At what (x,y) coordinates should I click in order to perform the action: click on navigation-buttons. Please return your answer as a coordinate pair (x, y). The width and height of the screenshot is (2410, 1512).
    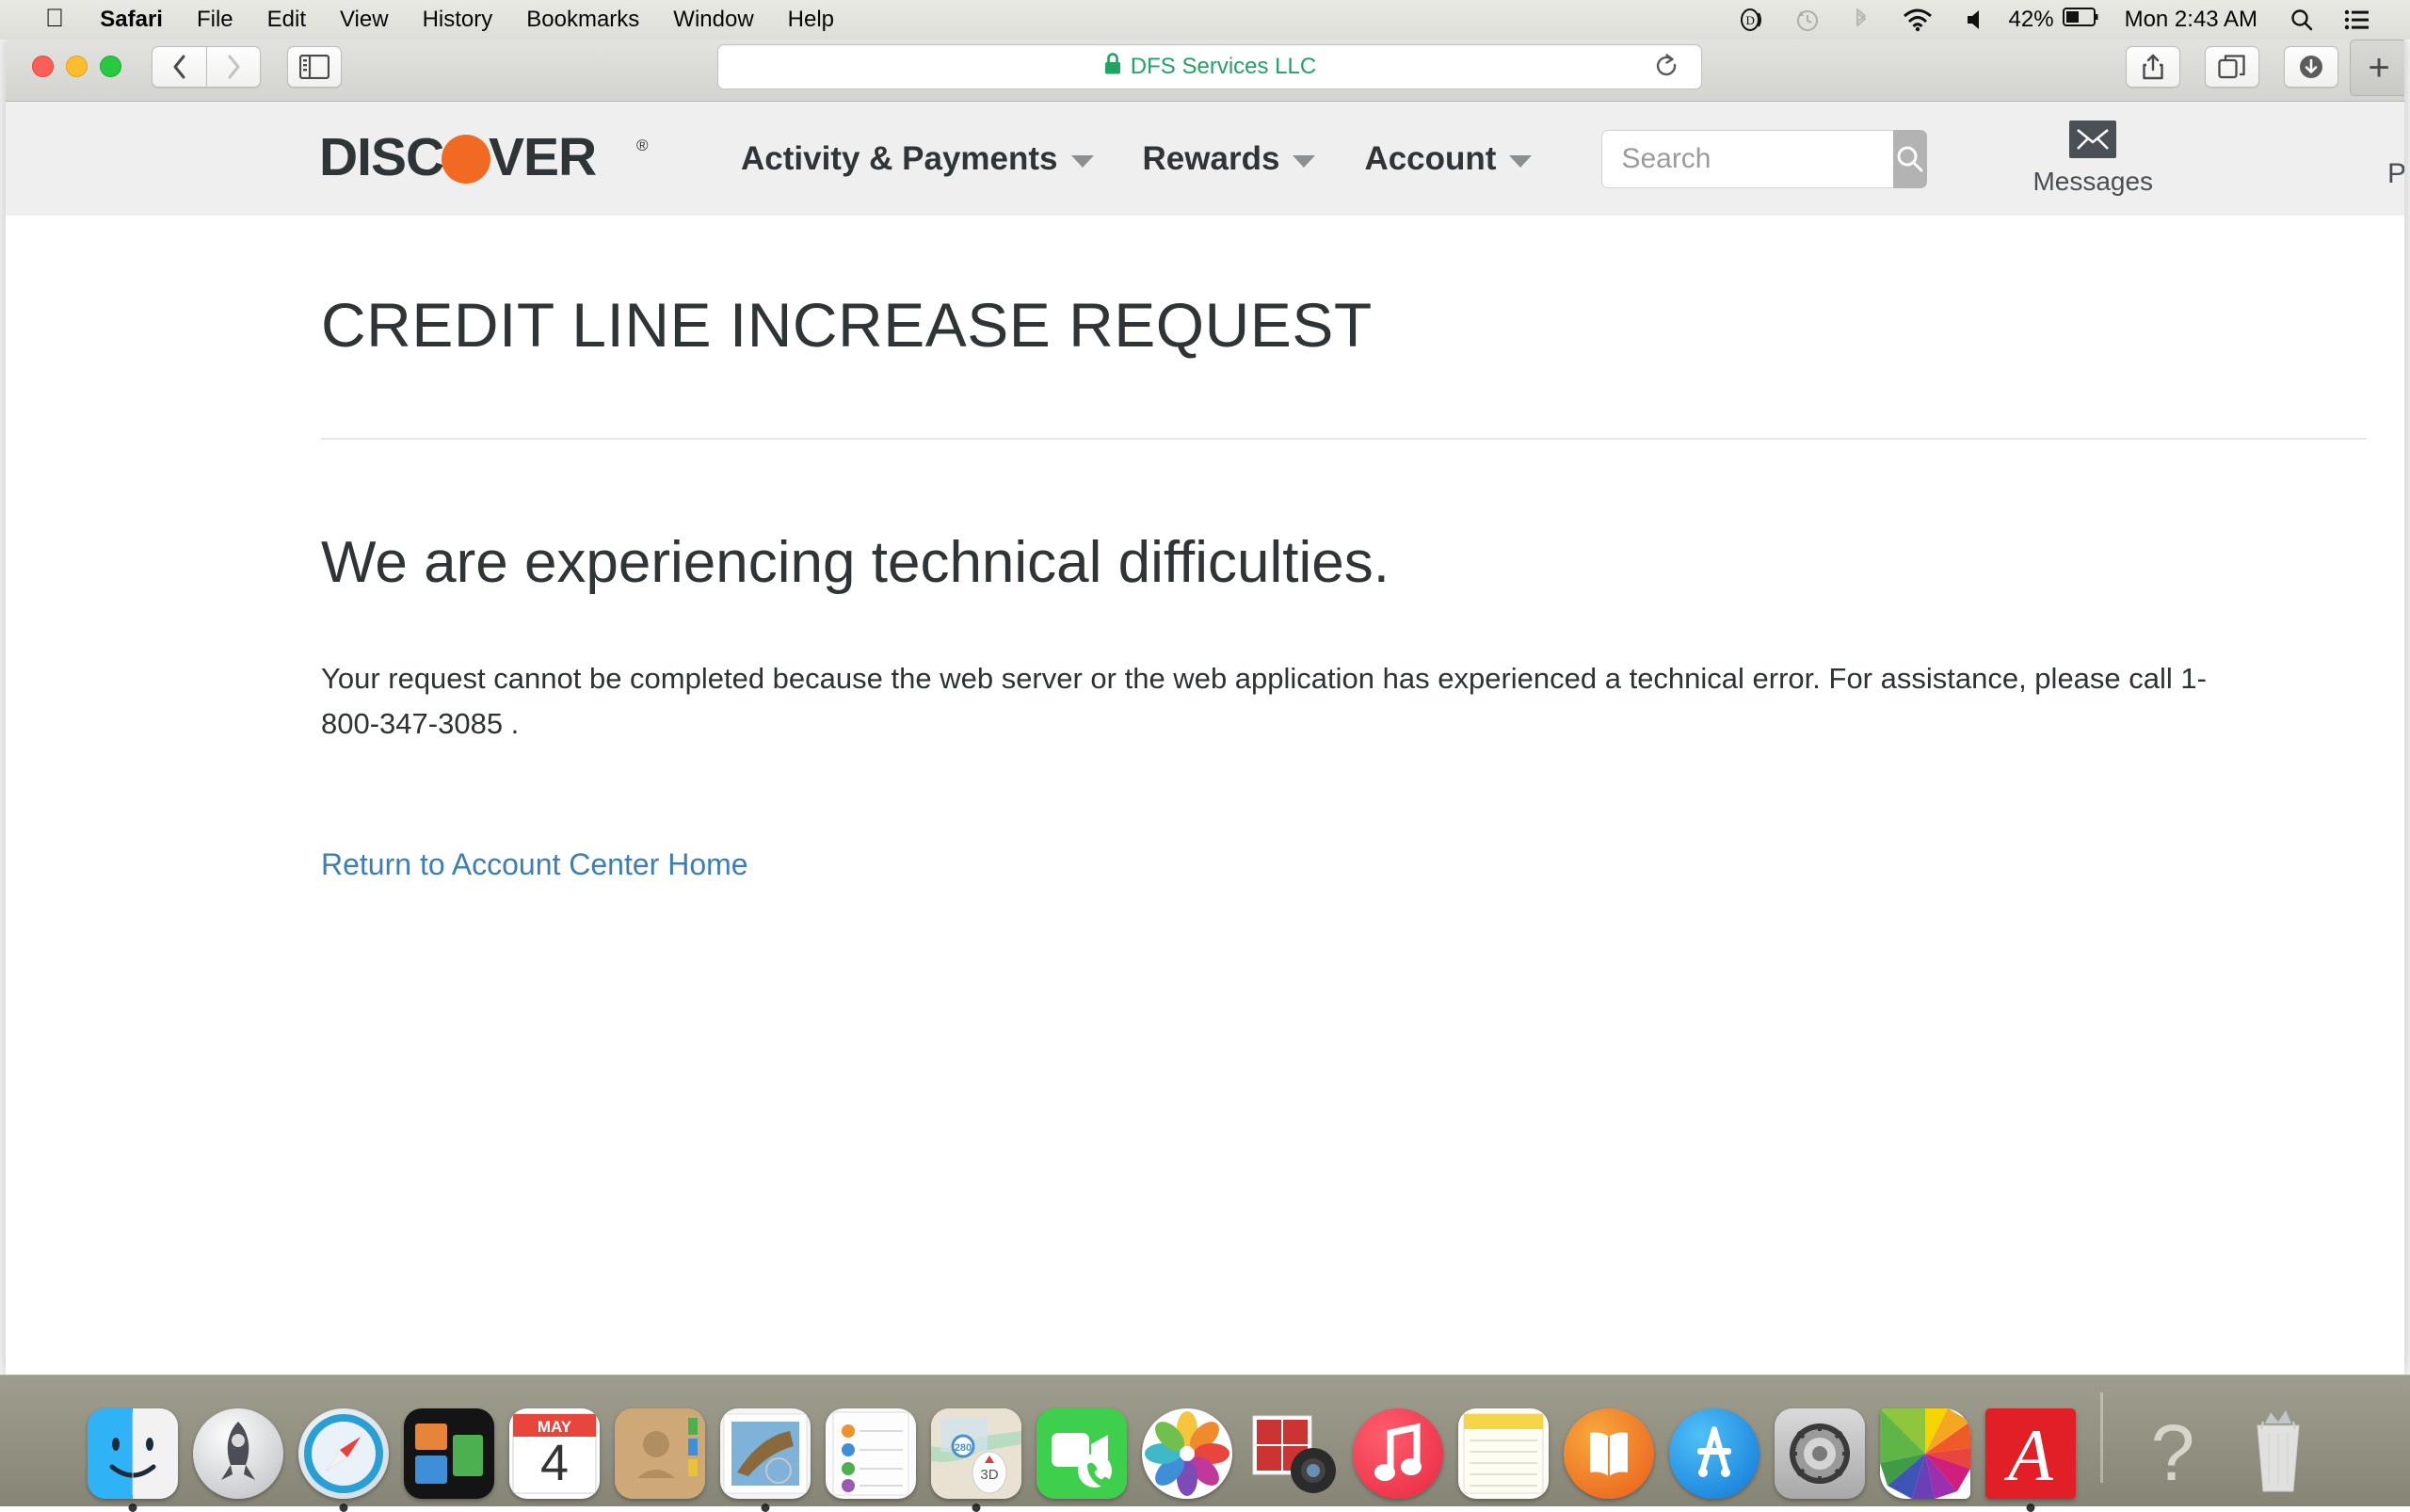
    Looking at the image, I should click on (206, 67).